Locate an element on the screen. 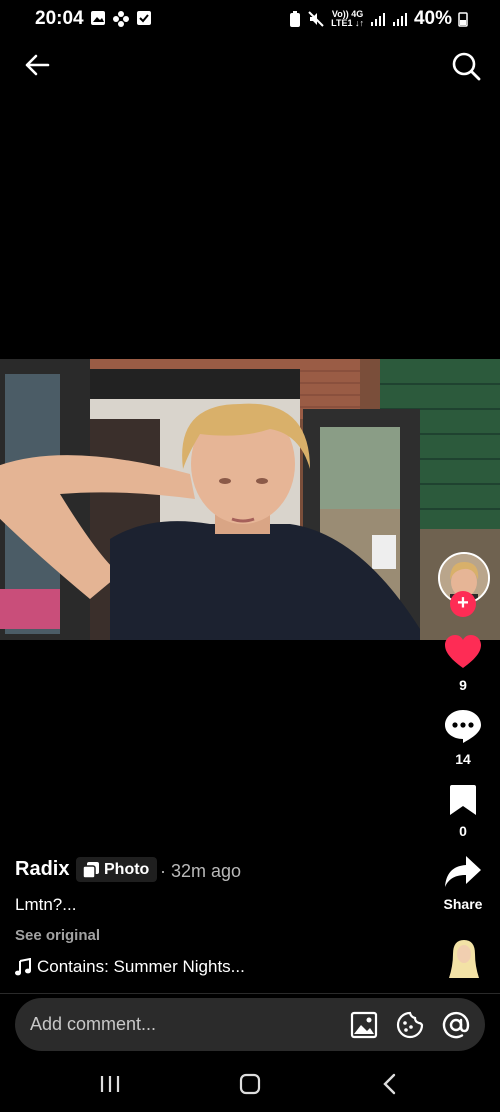  save-button: 0 is located at coordinates (463, 811).